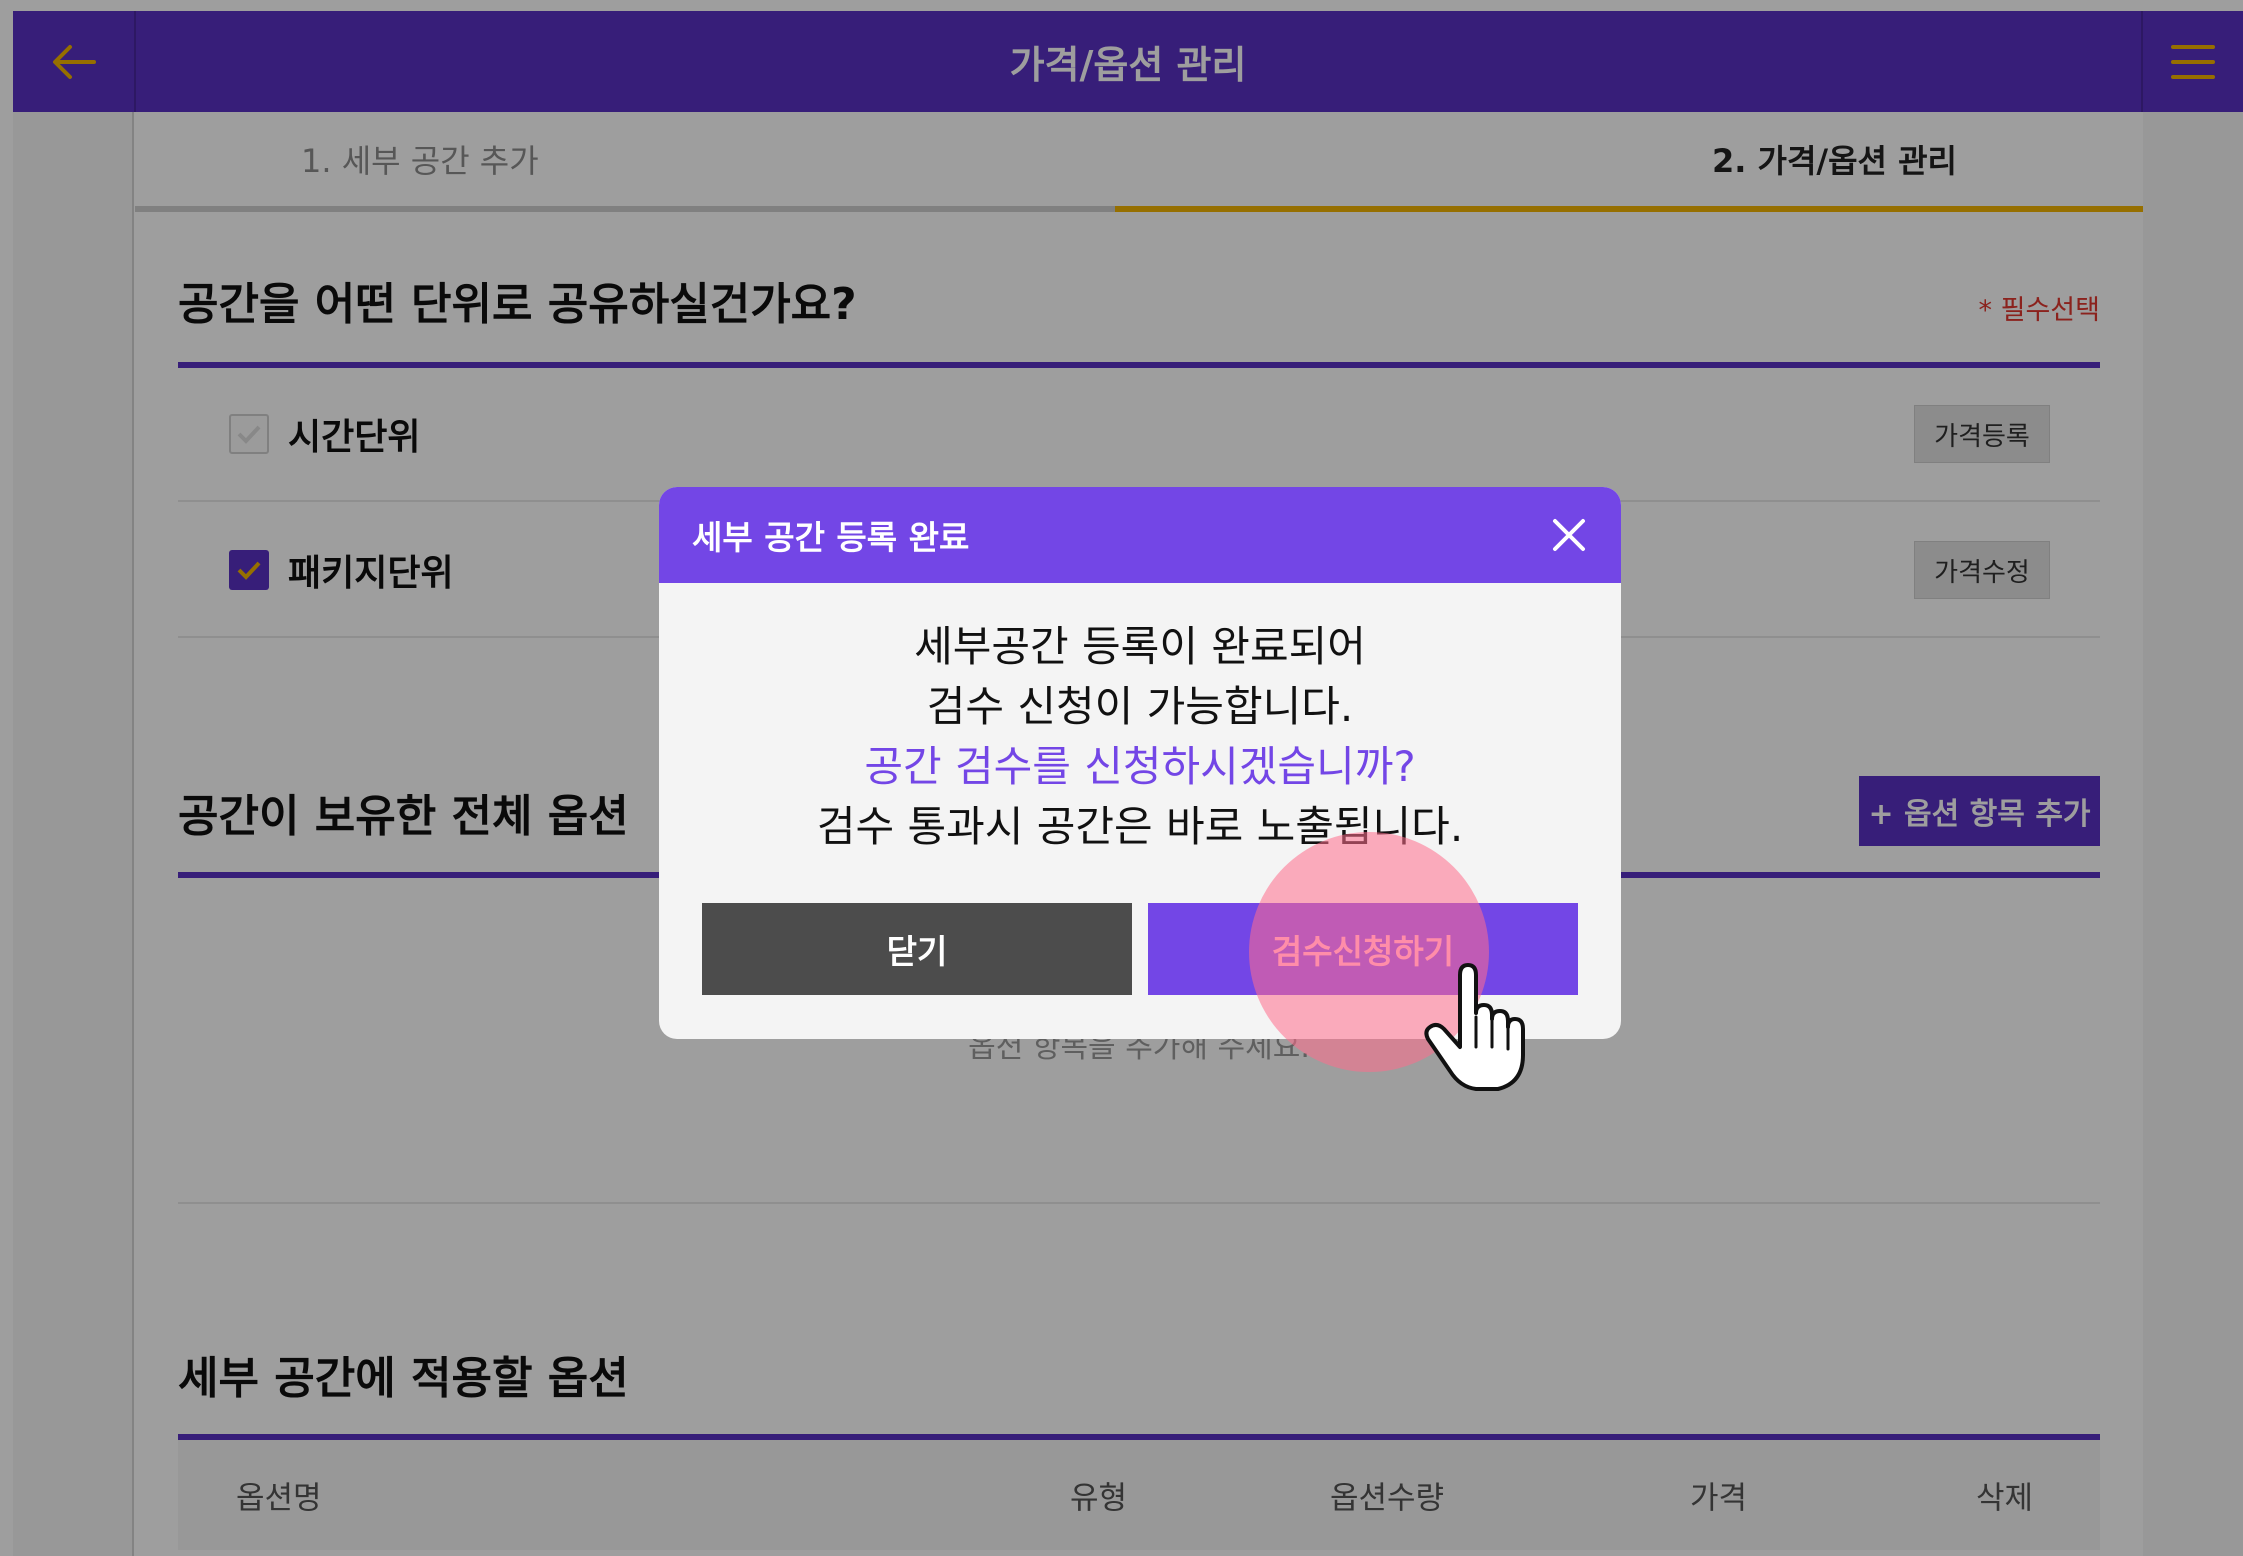  Describe the element at coordinates (1140, 826) in the screenshot. I see `modal-message-line: 검수 통과시 공간은 바로 노출됩니다.` at that location.